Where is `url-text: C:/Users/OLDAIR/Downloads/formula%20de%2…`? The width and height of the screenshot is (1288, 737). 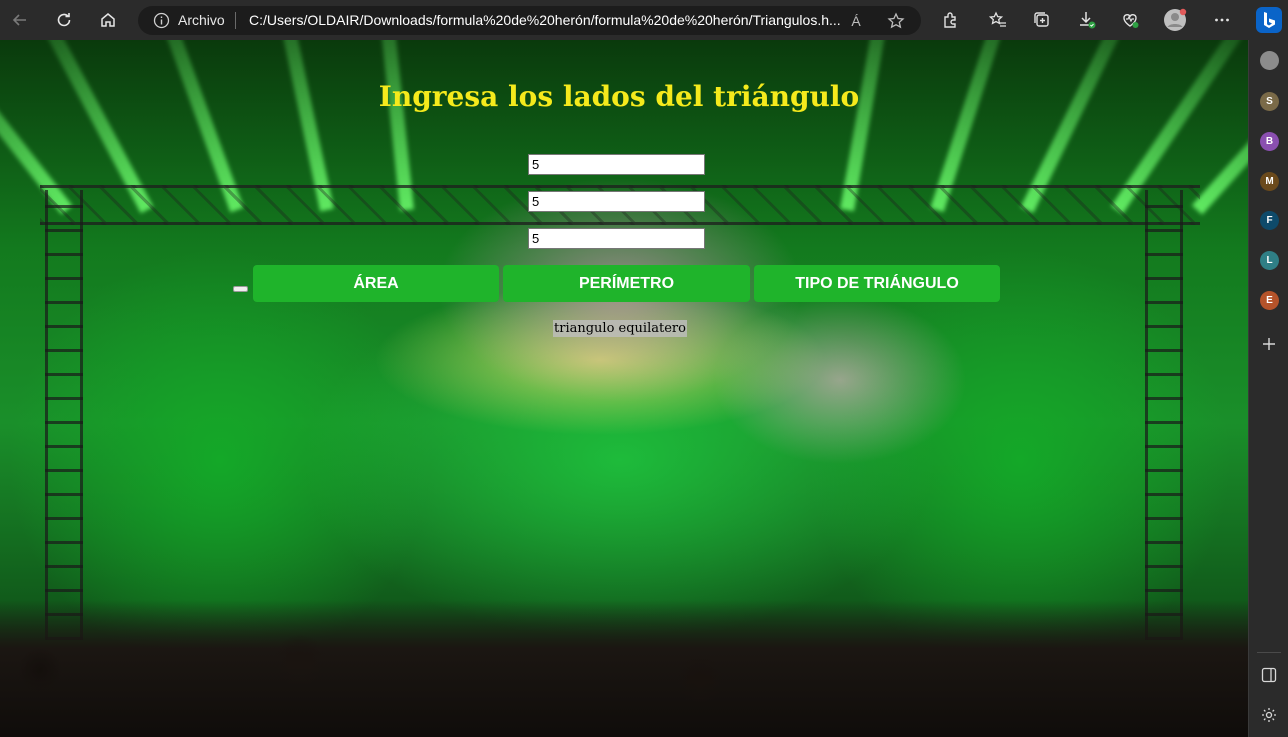 url-text: C:/Users/OLDAIR/Downloads/formula%20de%2… is located at coordinates (549, 20).